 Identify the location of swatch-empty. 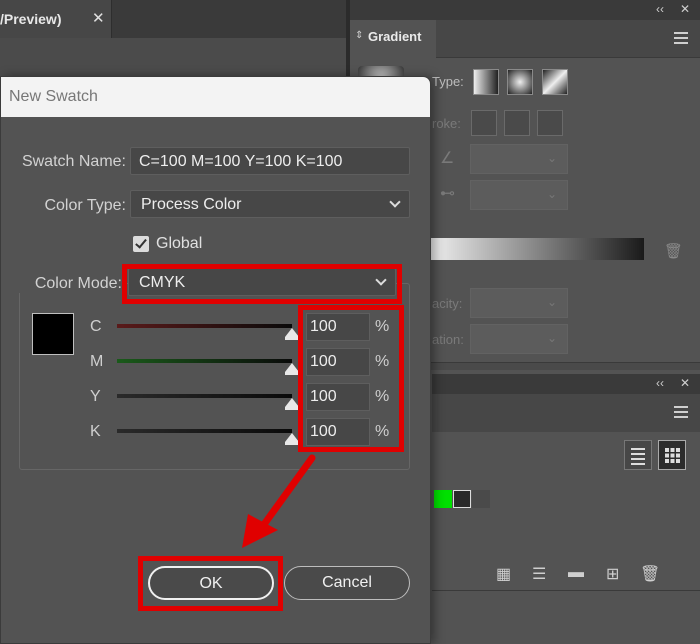
(481, 499).